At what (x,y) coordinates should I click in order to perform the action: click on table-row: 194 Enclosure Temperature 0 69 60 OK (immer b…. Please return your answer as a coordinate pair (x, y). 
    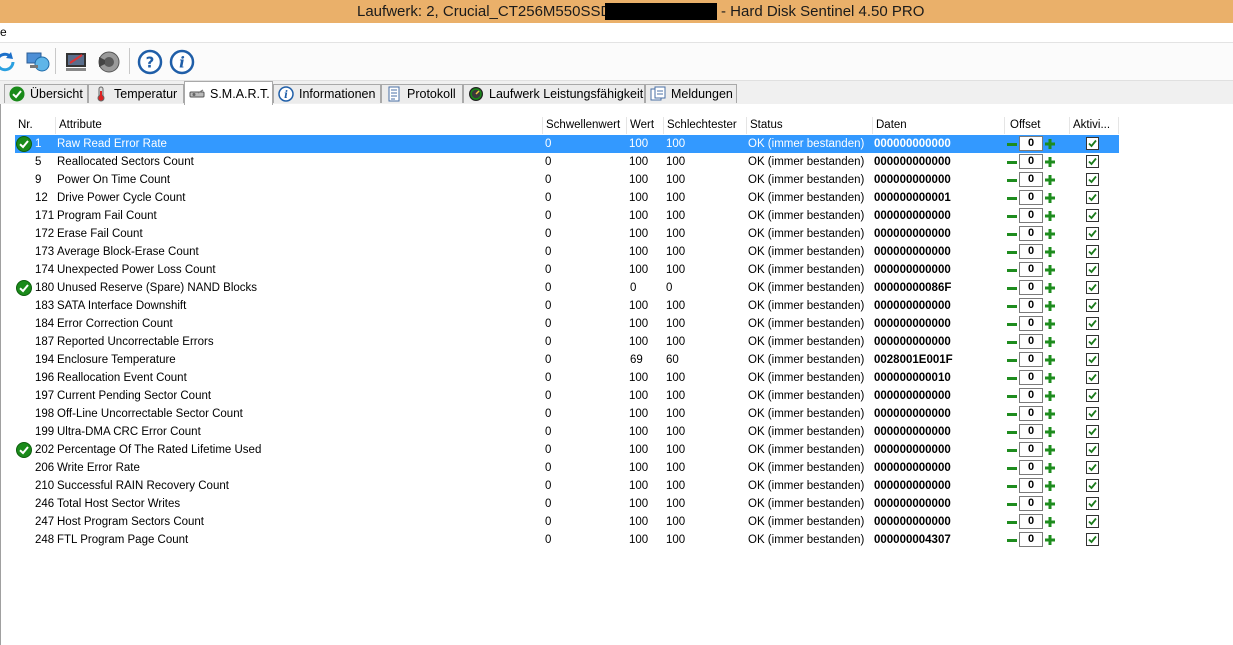
    Looking at the image, I should click on (567, 360).